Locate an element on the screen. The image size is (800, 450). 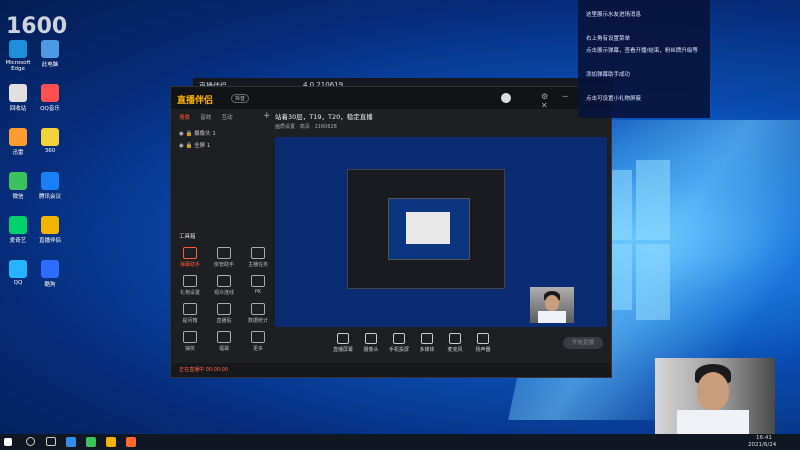
notification-line: 这里展示水友进场消息 is located at coordinates (614, 15).